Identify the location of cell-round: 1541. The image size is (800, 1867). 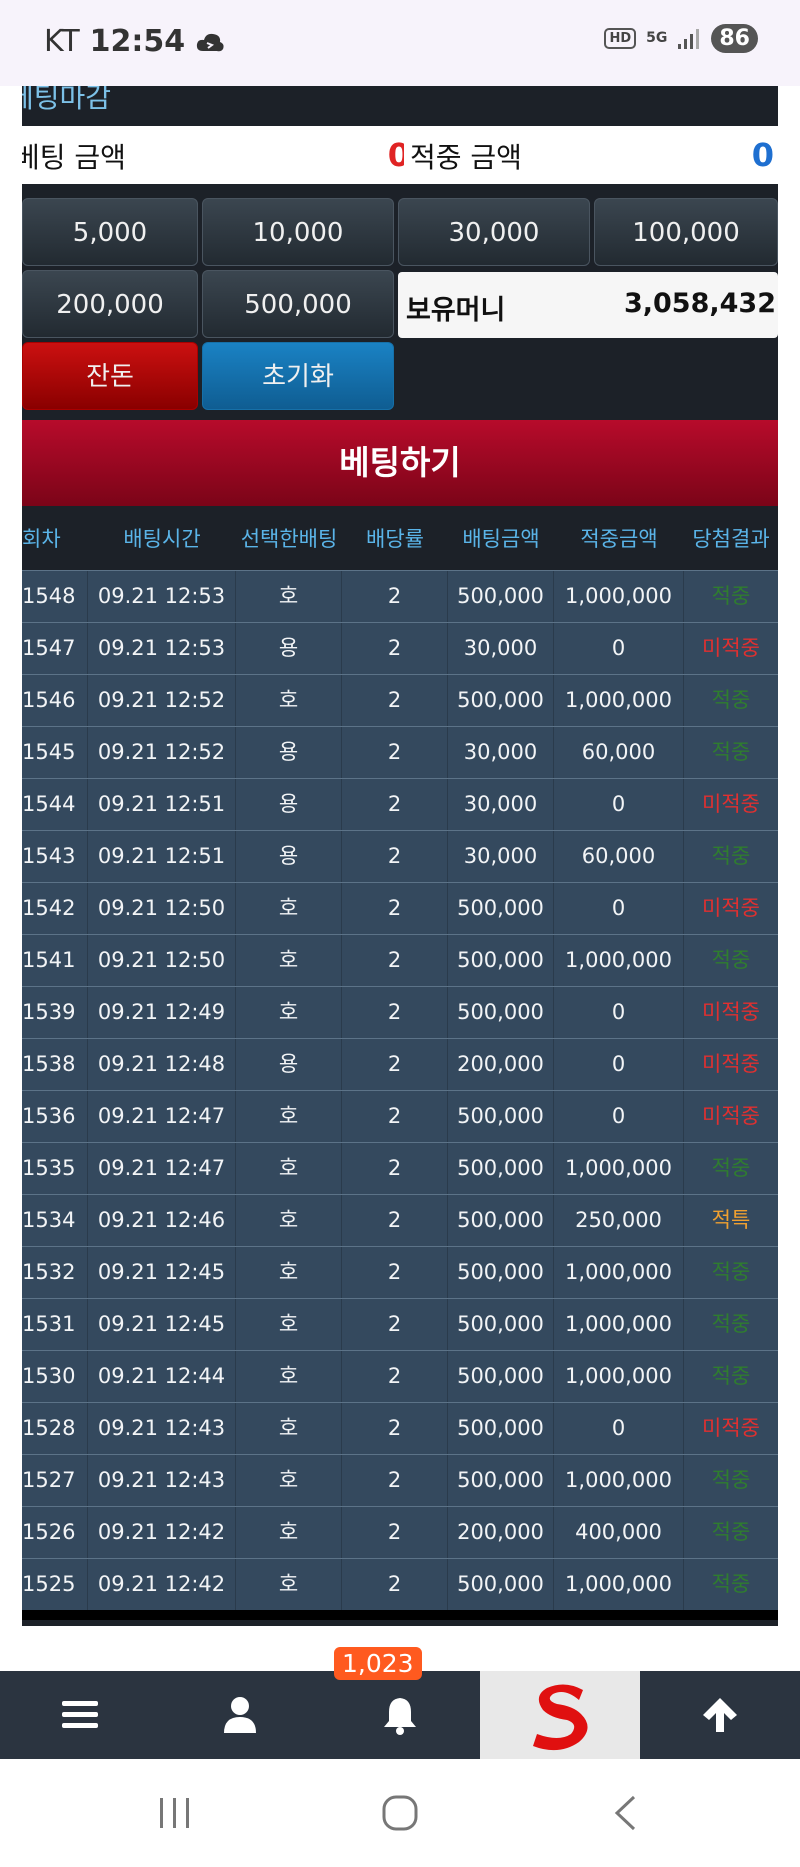
(55, 960).